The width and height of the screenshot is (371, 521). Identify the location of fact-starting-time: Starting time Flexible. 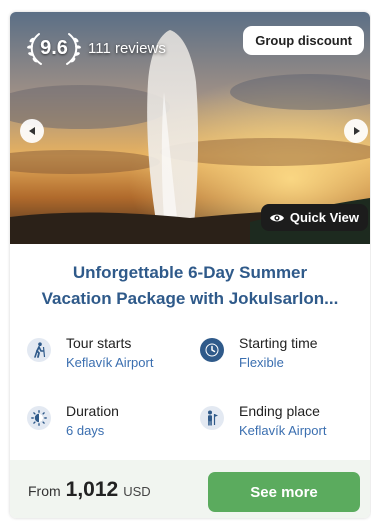
(259, 353).